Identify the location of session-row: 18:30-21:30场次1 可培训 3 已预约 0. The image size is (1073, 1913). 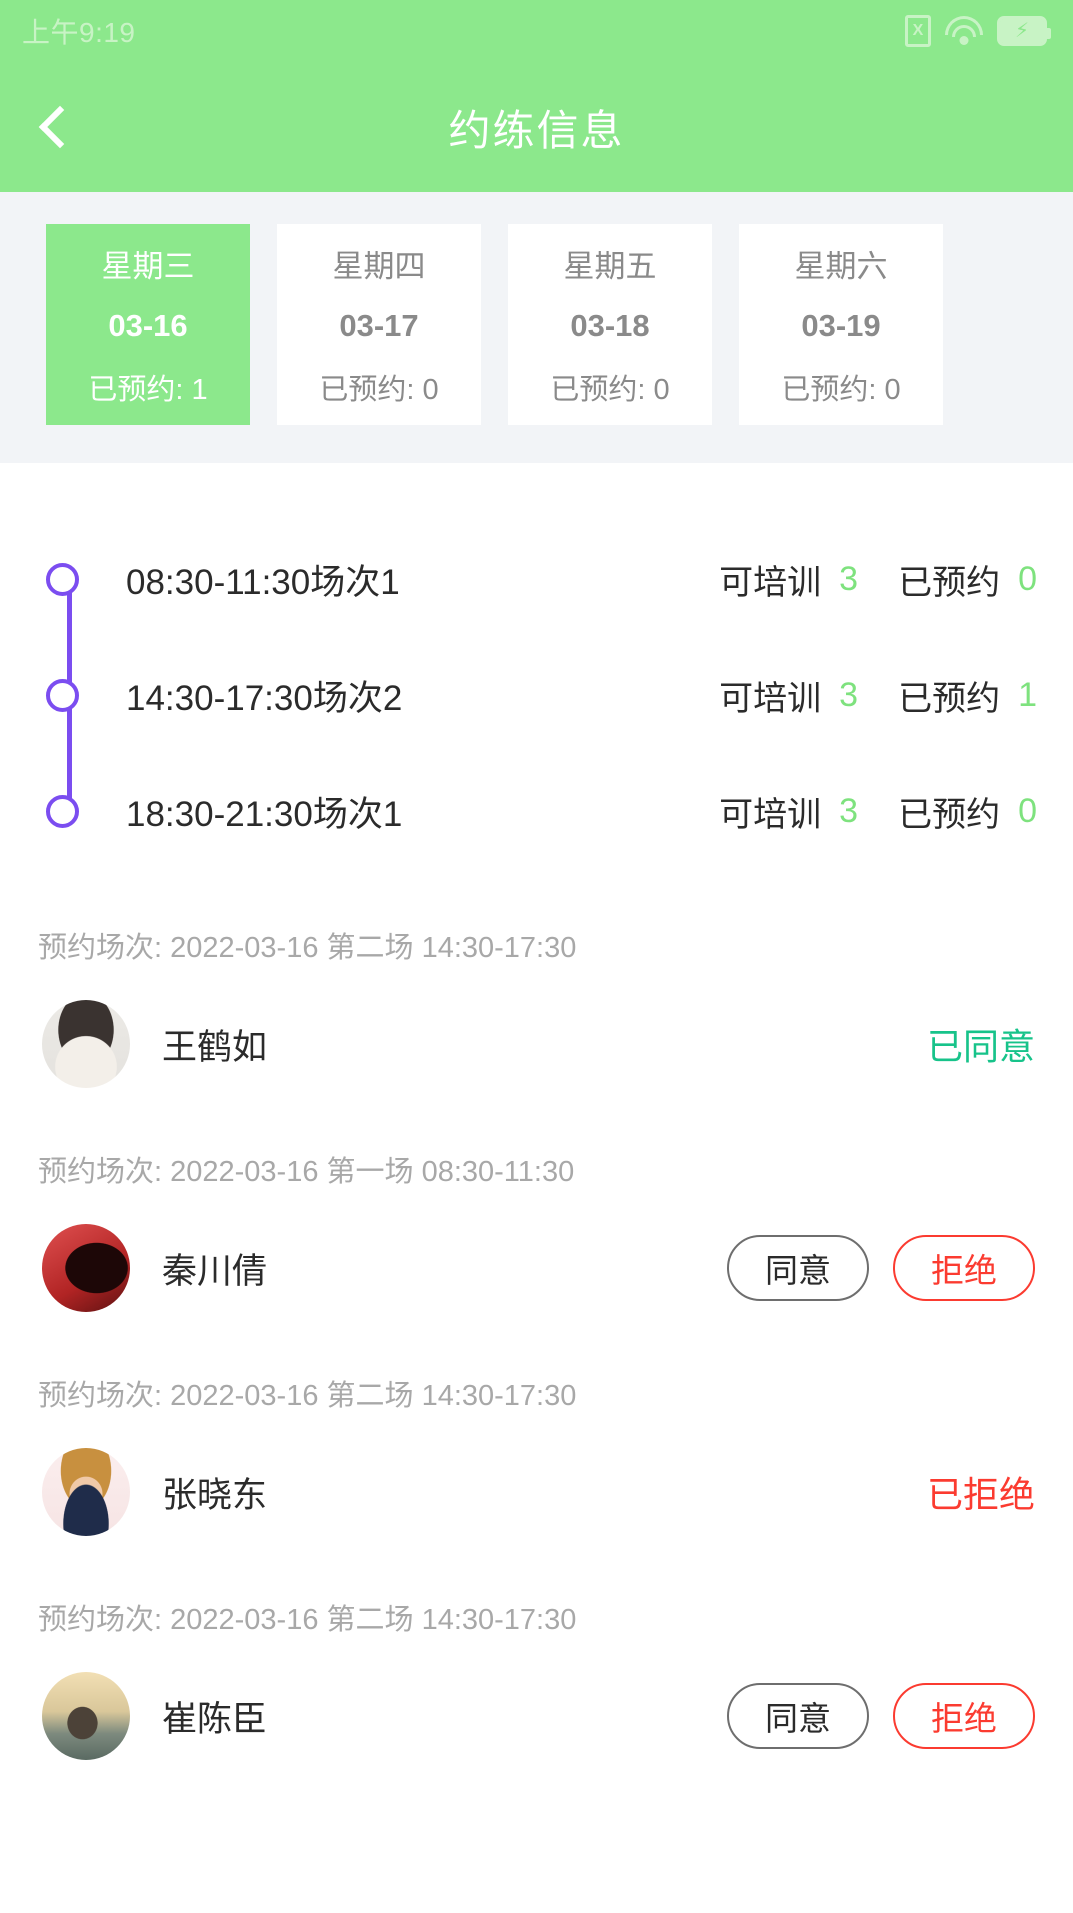
(536, 811).